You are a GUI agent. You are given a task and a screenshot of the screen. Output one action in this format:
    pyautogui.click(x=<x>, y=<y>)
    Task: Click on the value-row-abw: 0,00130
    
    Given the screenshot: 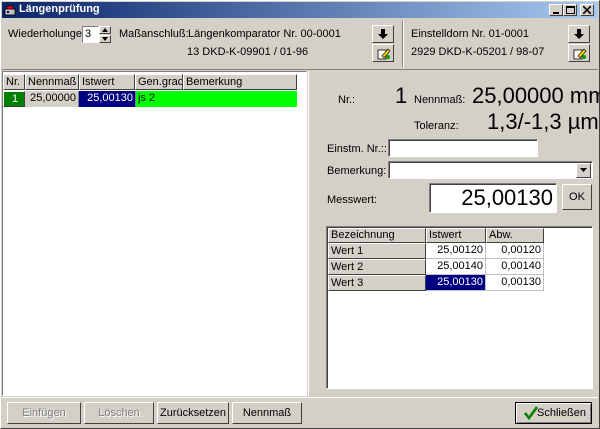 What is the action you would take?
    pyautogui.click(x=515, y=283)
    